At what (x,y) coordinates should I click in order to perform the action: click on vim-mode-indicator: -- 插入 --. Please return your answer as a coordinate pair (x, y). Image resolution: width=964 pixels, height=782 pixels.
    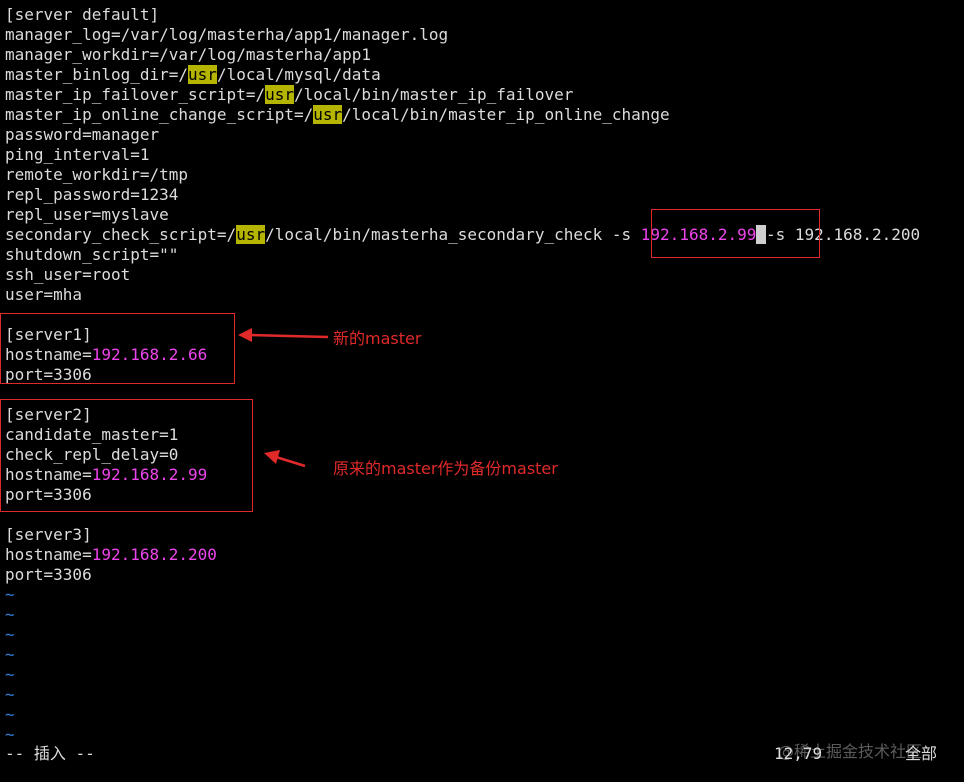
    Looking at the image, I should click on (50, 753).